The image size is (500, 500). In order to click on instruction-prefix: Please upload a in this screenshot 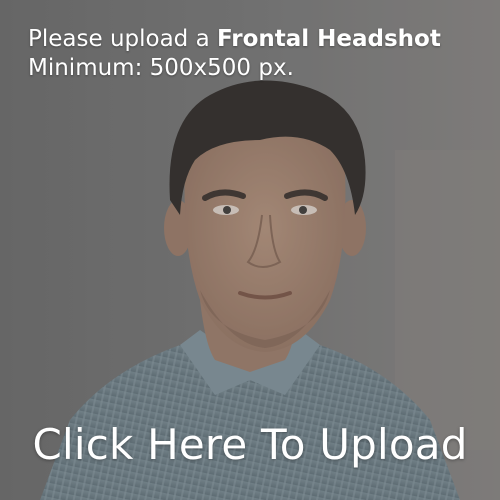, I will do `click(122, 39)`.